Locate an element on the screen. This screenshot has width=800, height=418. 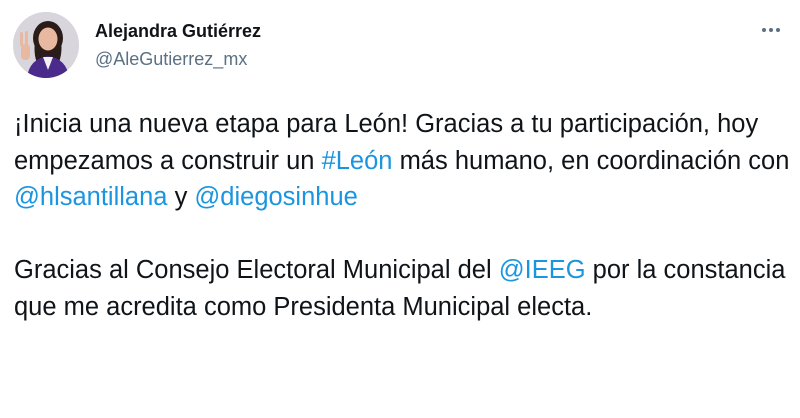
profile-photo-icon is located at coordinates (46, 45).